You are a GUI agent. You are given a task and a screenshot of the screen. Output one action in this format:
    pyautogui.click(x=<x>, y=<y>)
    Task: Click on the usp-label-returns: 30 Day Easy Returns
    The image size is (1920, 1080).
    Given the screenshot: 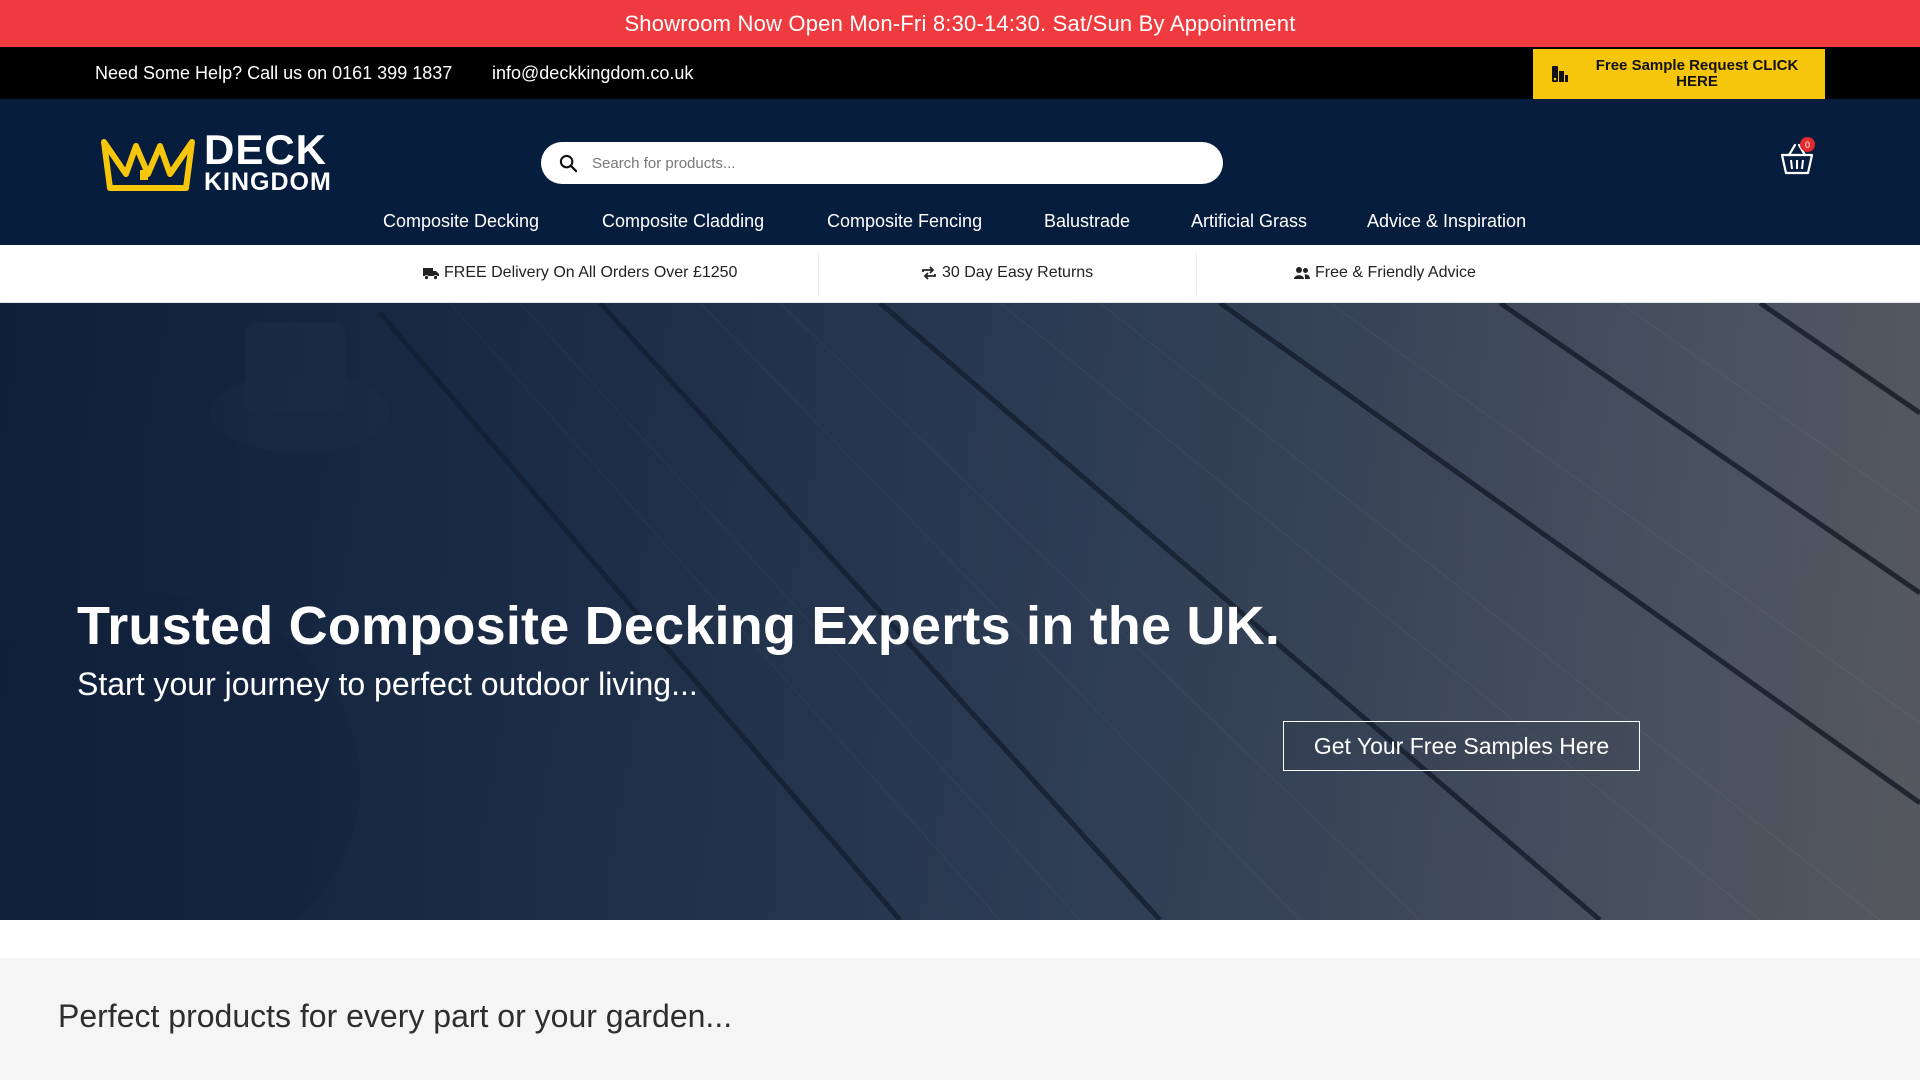 What is the action you would take?
    pyautogui.click(x=1018, y=272)
    